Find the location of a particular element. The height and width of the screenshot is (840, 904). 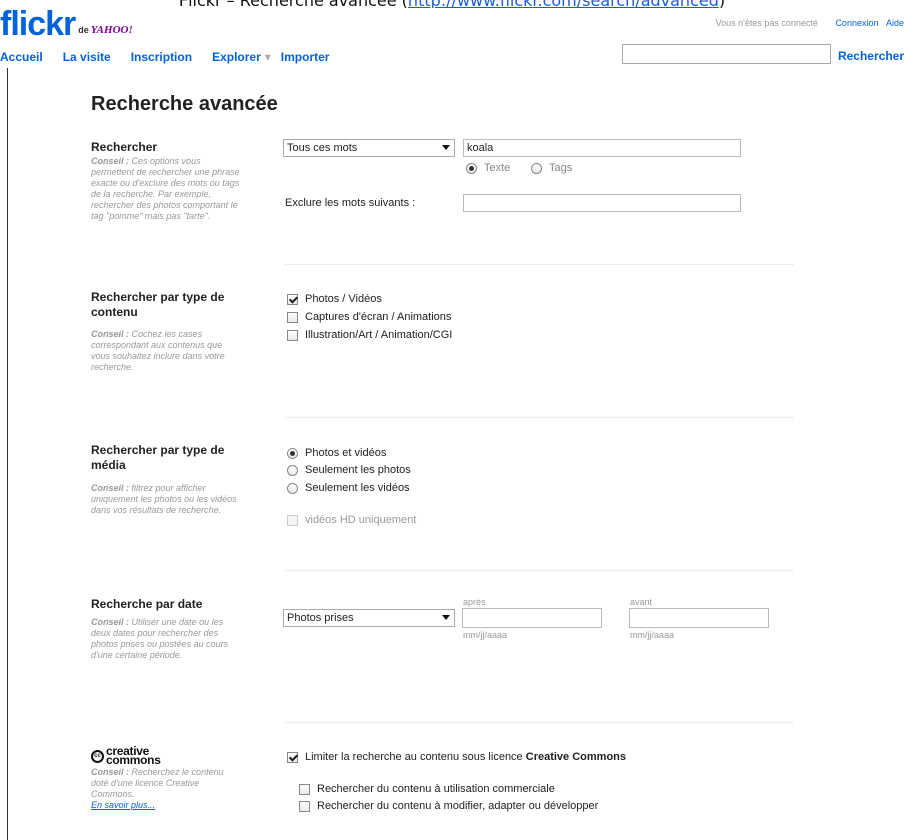

scope-radio-text: Texte is located at coordinates (488, 168).